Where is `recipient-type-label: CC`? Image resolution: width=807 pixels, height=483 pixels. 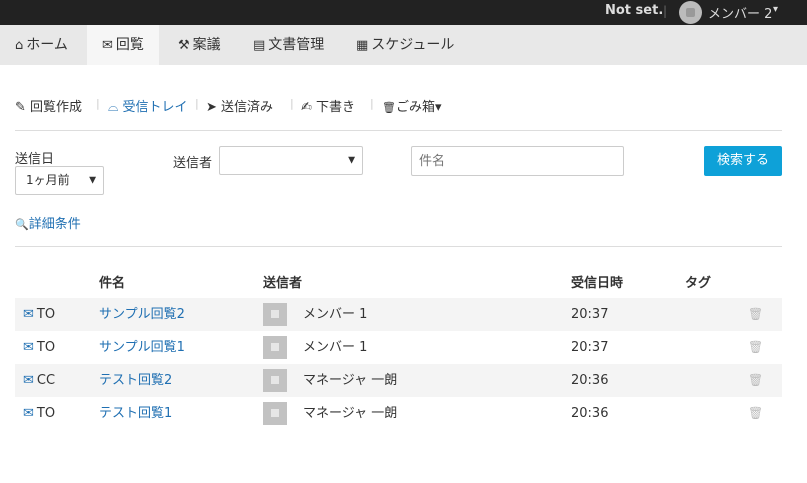
recipient-type-label: CC is located at coordinates (46, 380).